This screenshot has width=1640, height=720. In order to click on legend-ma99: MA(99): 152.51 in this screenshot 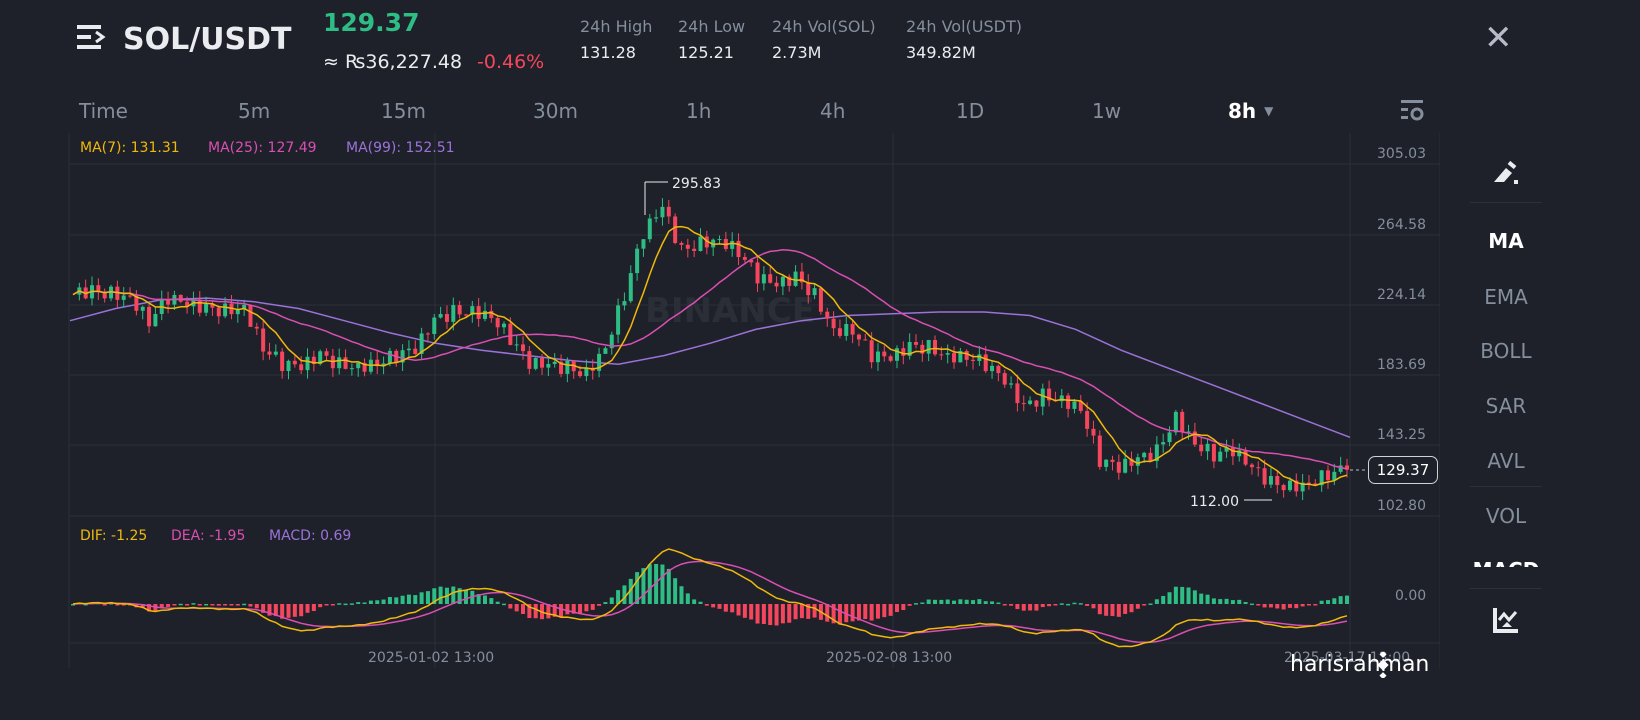, I will do `click(400, 148)`.